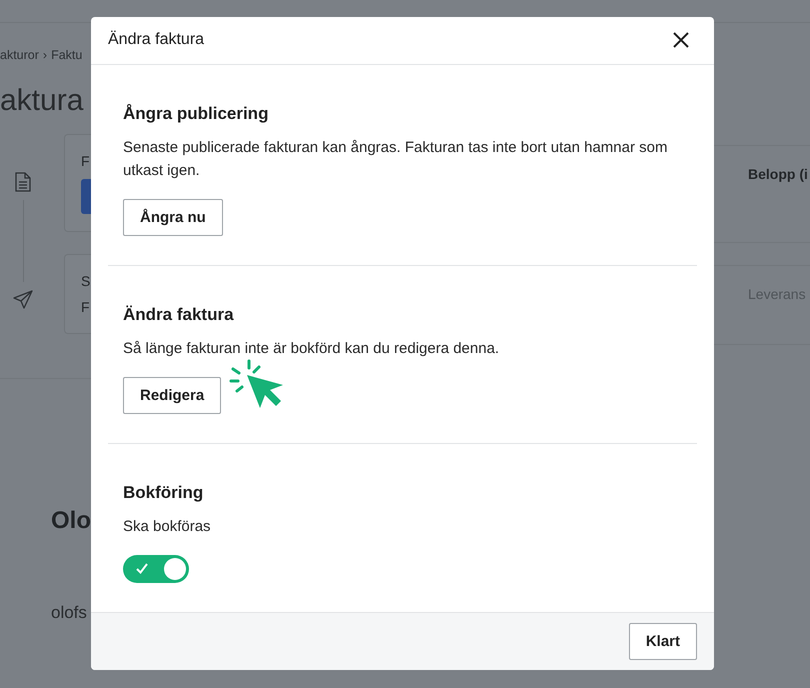  What do you see at coordinates (156, 40) in the screenshot?
I see `dialog-title: Ändra faktura` at bounding box center [156, 40].